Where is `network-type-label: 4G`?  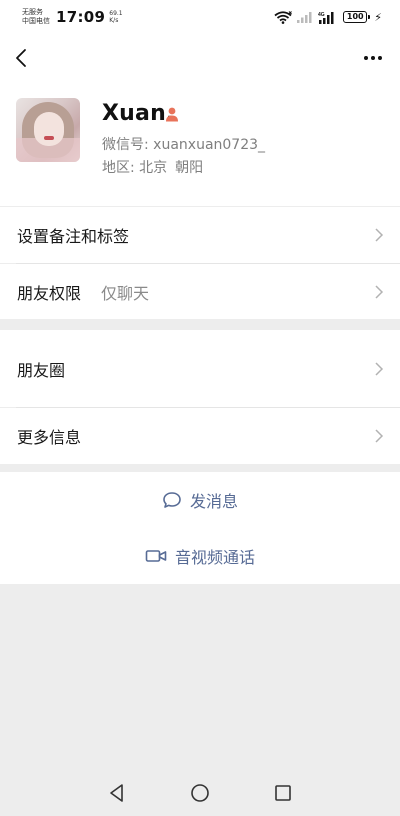 network-type-label: 4G is located at coordinates (321, 15).